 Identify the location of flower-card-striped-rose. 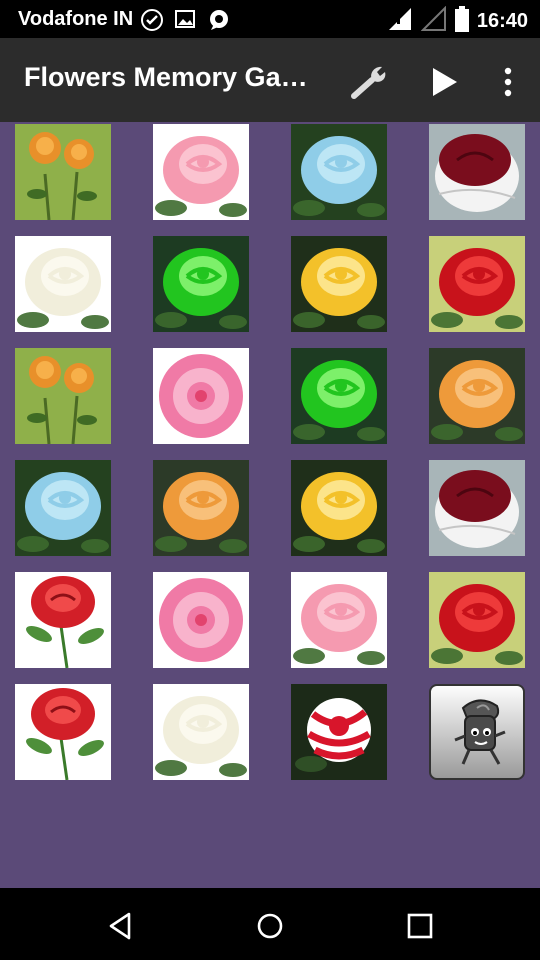
(339, 732).